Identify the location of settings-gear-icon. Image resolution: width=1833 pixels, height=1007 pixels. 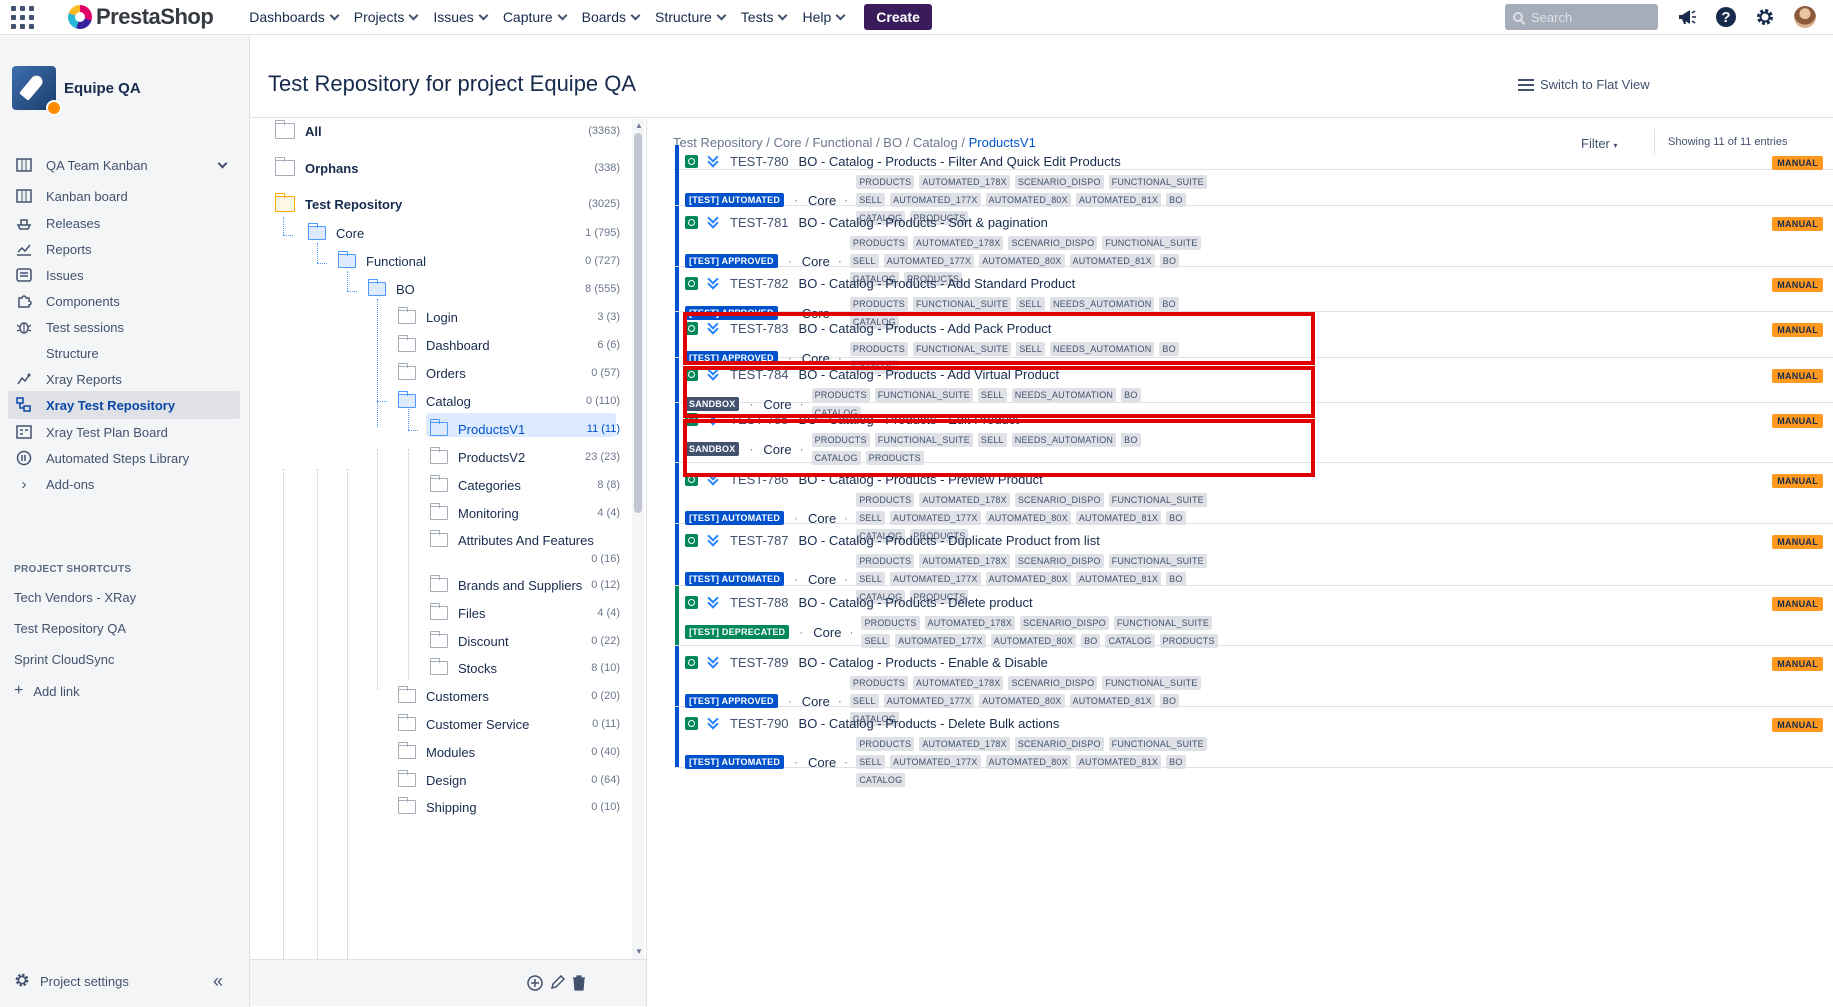
(1765, 17).